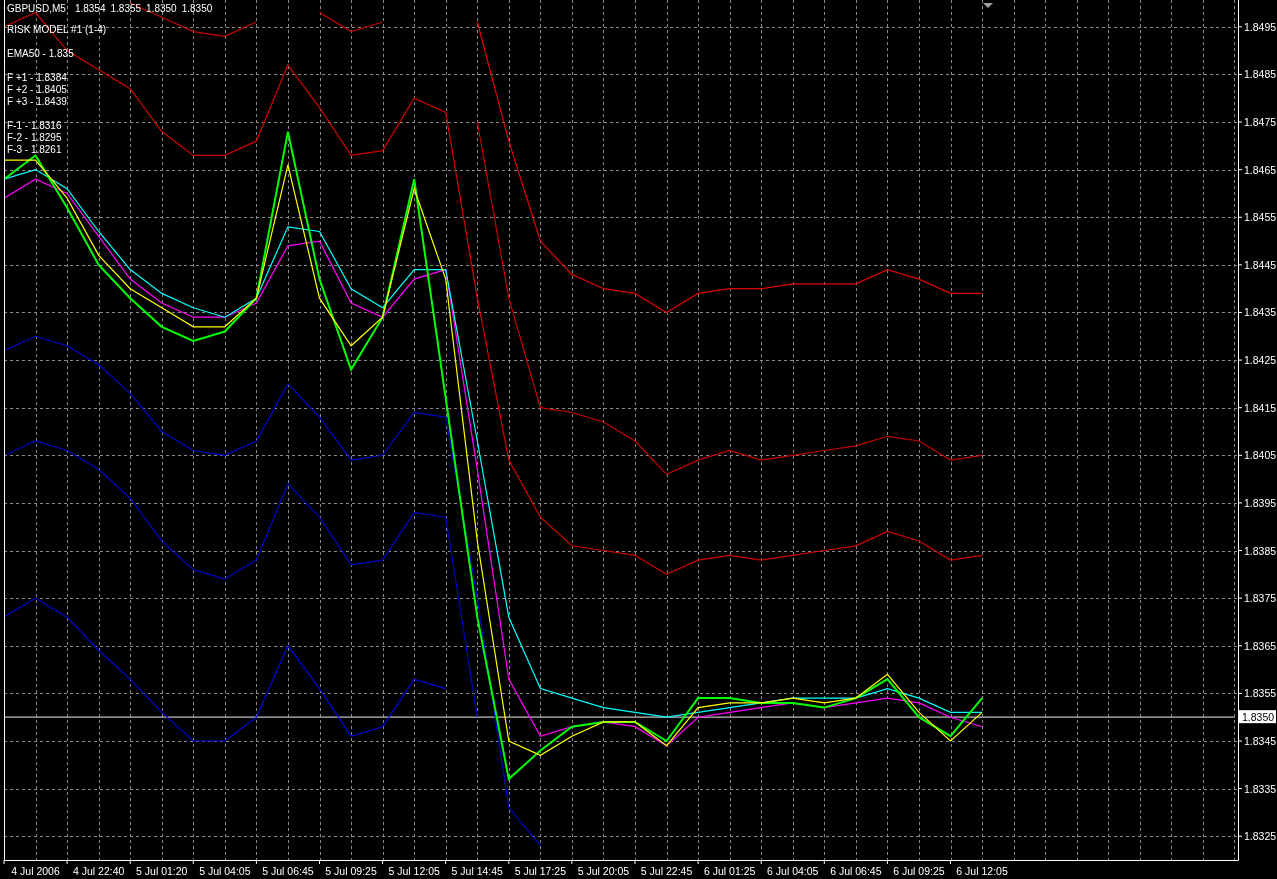  Describe the element at coordinates (1260, 312) in the screenshot. I see `price-axis-label: 1.8435` at that location.